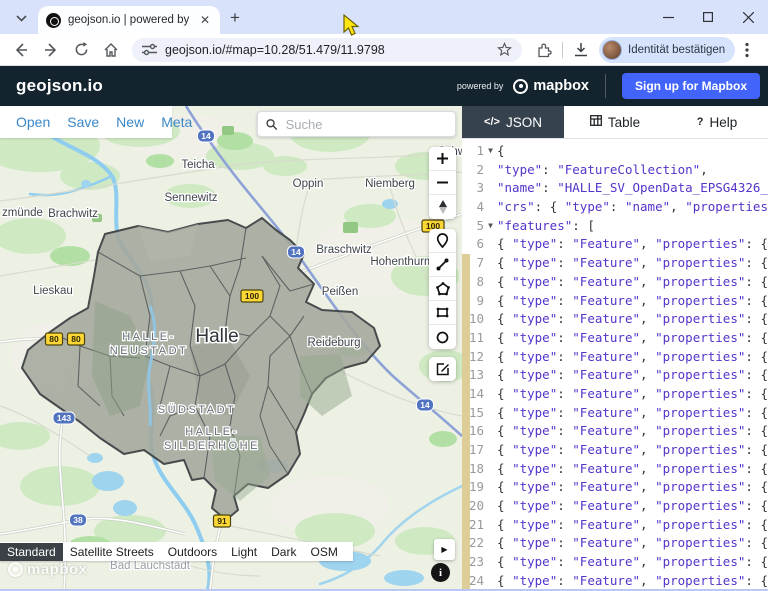 Image resolution: width=768 pixels, height=591 pixels. Describe the element at coordinates (521, 86) in the screenshot. I see `mapbox-logo-icon` at that location.